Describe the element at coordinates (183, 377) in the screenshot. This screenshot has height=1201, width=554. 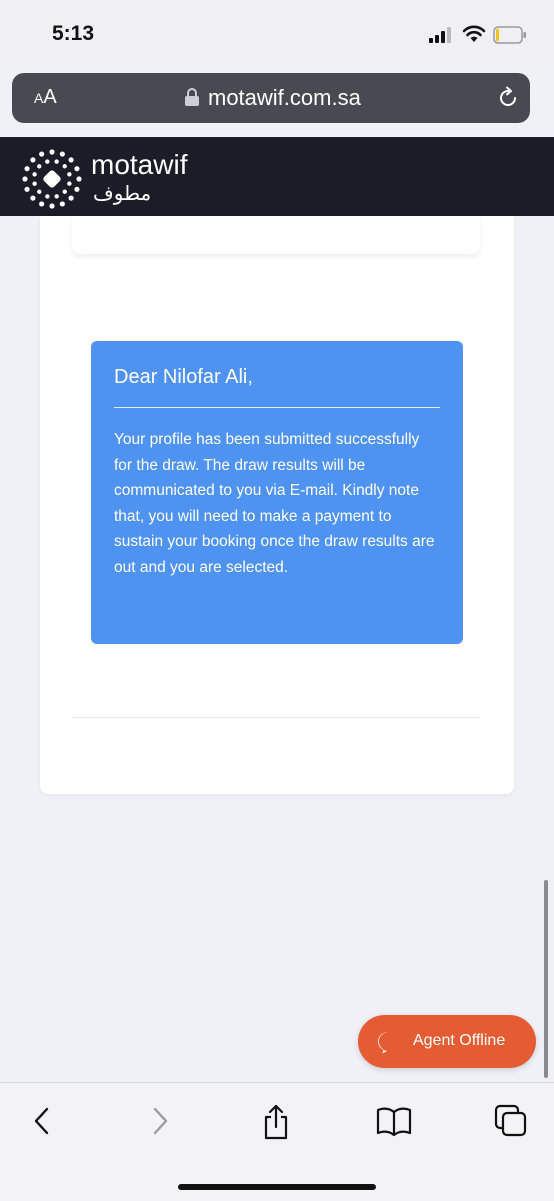
I see `greeting-text: Dear Nilofar Ali,` at that location.